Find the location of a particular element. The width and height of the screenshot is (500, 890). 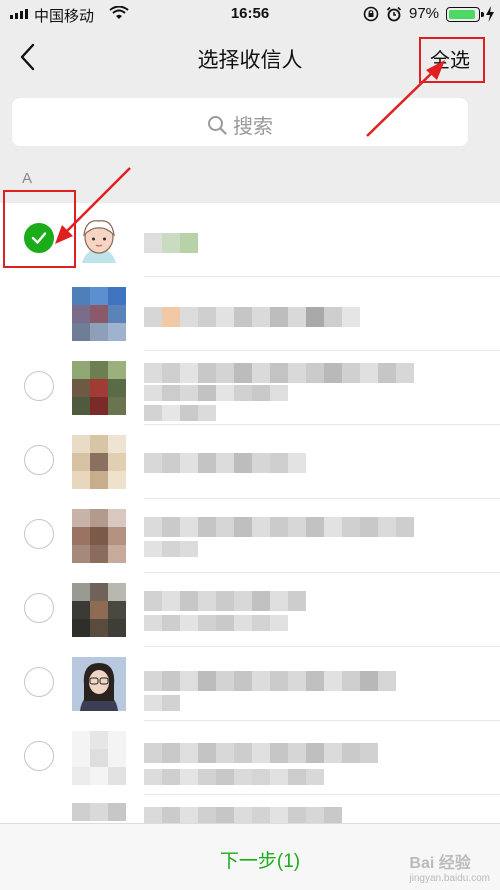

annotation-box-checkbox is located at coordinates (39, 229).